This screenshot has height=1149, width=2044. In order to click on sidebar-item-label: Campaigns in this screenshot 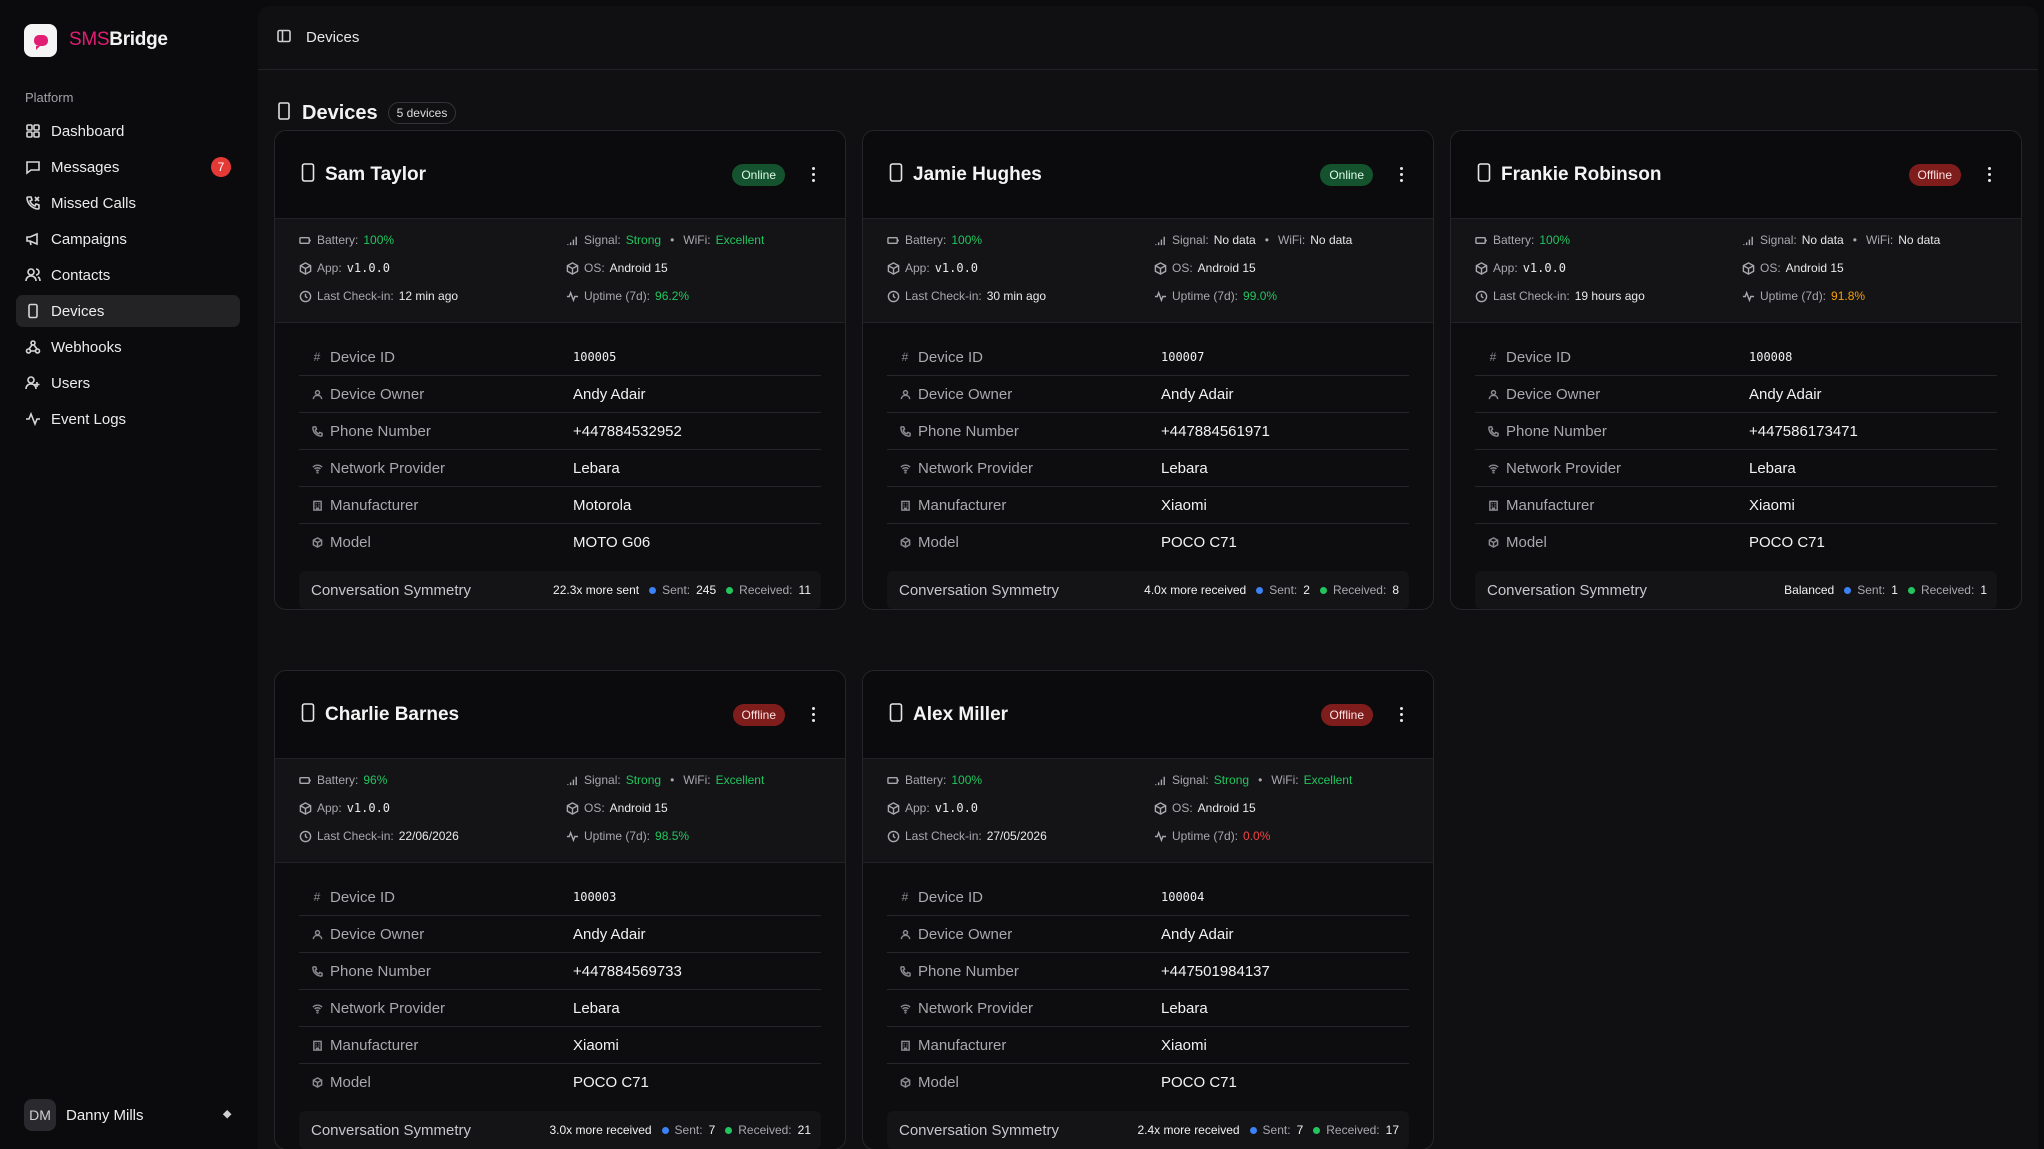, I will do `click(89, 239)`.